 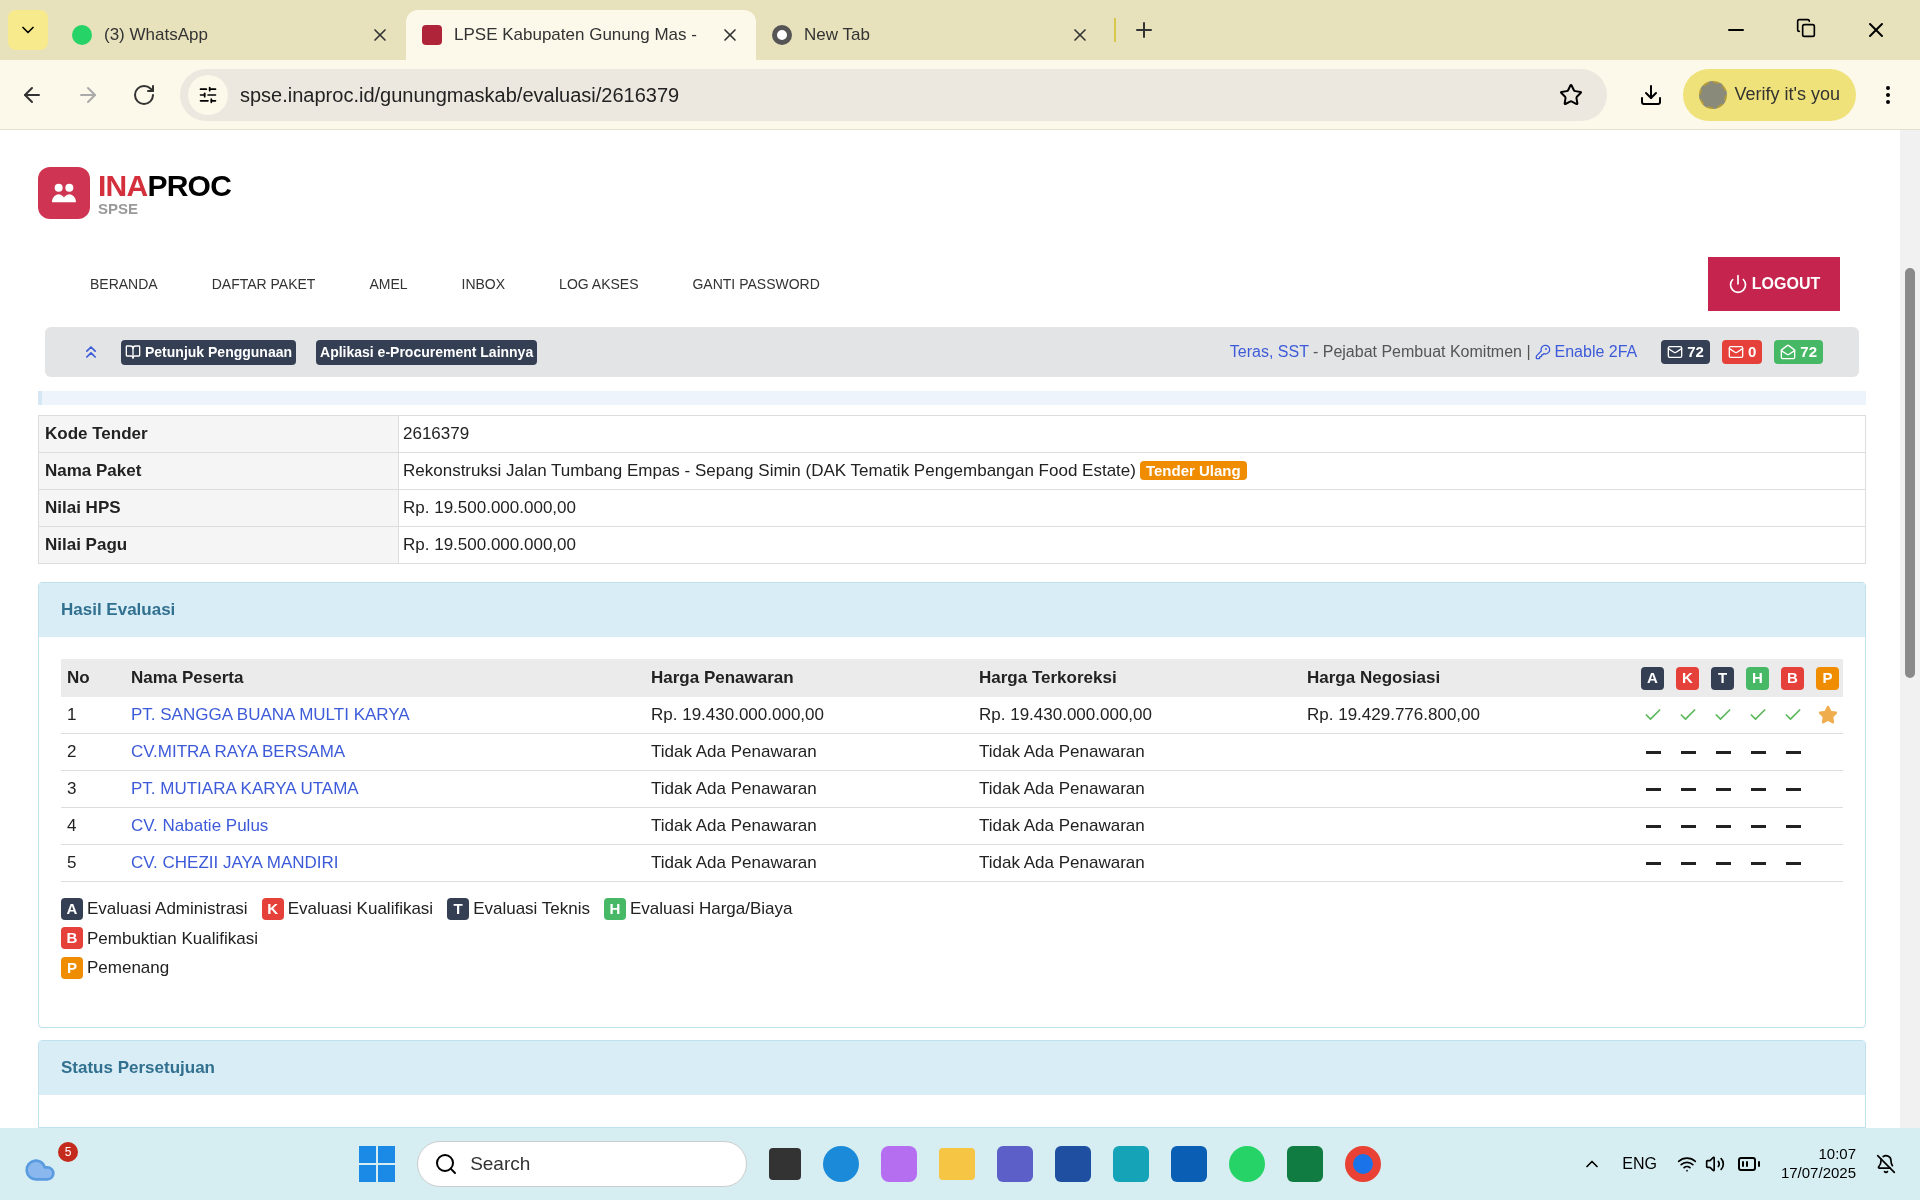 What do you see at coordinates (1639, 1164) in the screenshot?
I see `language-indicator: ENG` at bounding box center [1639, 1164].